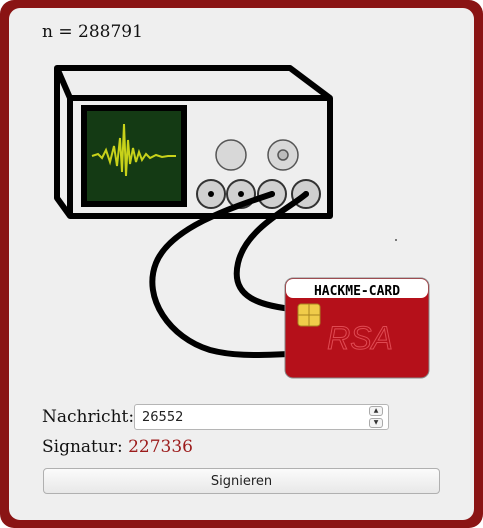 Image resolution: width=483 pixels, height=528 pixels. Describe the element at coordinates (252, 417) in the screenshot. I see `message-value: 26552` at that location.